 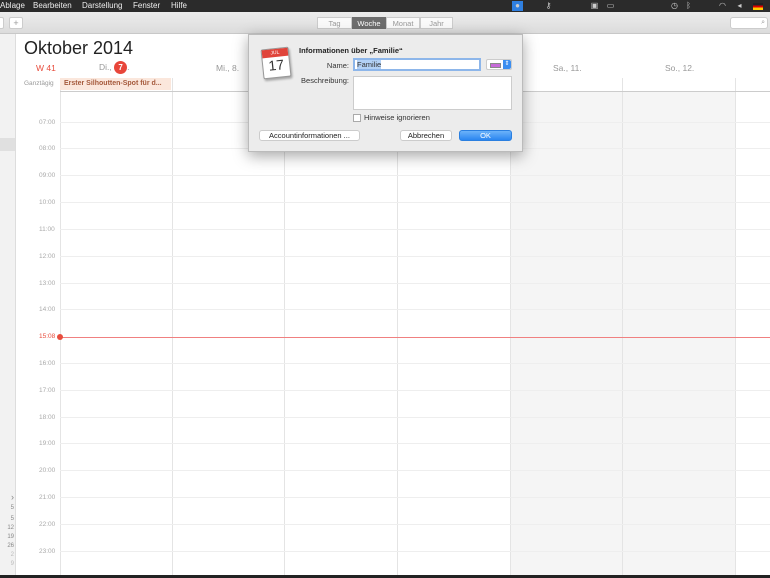 I want to click on day-suffix: ., so click(x=128, y=67).